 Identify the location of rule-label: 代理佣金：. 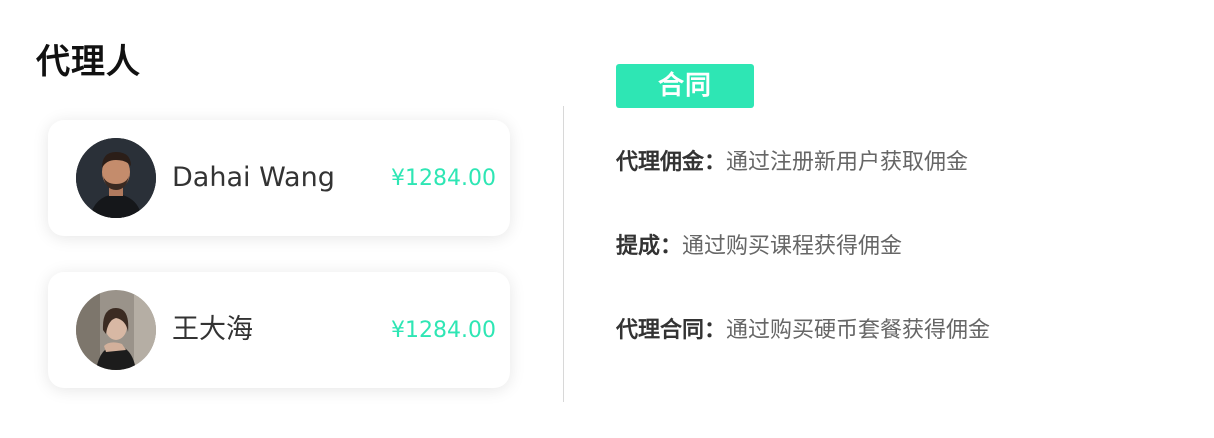
(671, 162).